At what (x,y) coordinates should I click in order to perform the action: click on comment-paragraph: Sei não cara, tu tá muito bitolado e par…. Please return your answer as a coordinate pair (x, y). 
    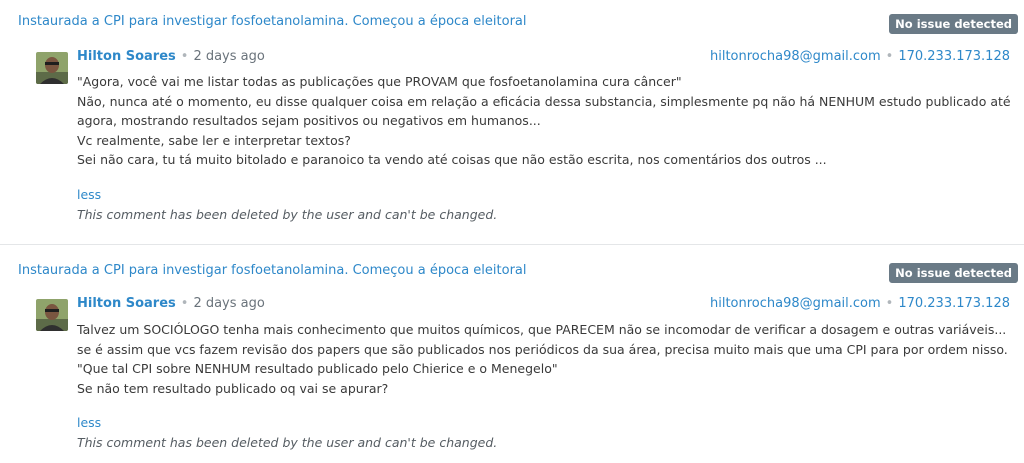
    Looking at the image, I should click on (452, 159).